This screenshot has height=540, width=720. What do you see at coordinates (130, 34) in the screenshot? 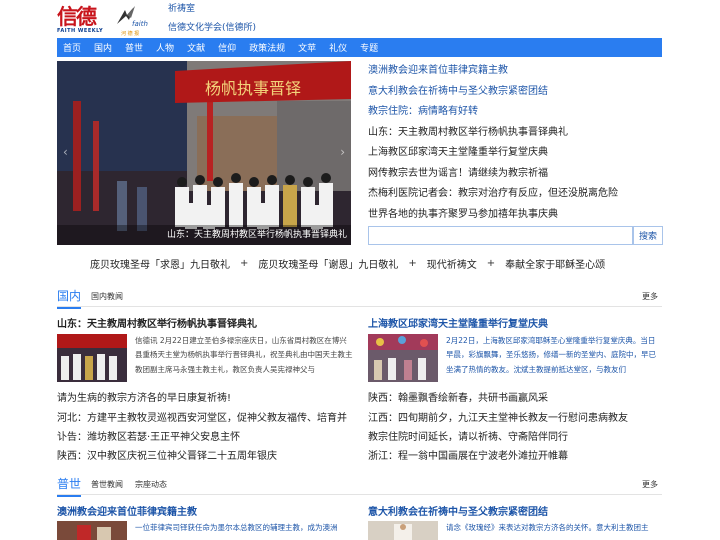
I see `faith-logo-subtext: 河 德 报` at bounding box center [130, 34].